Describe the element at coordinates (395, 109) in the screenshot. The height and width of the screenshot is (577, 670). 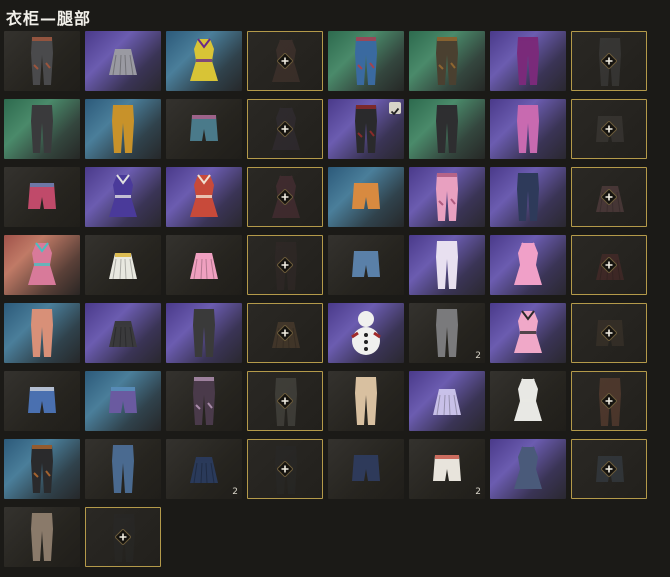
I see `equipped-check-icon` at that location.